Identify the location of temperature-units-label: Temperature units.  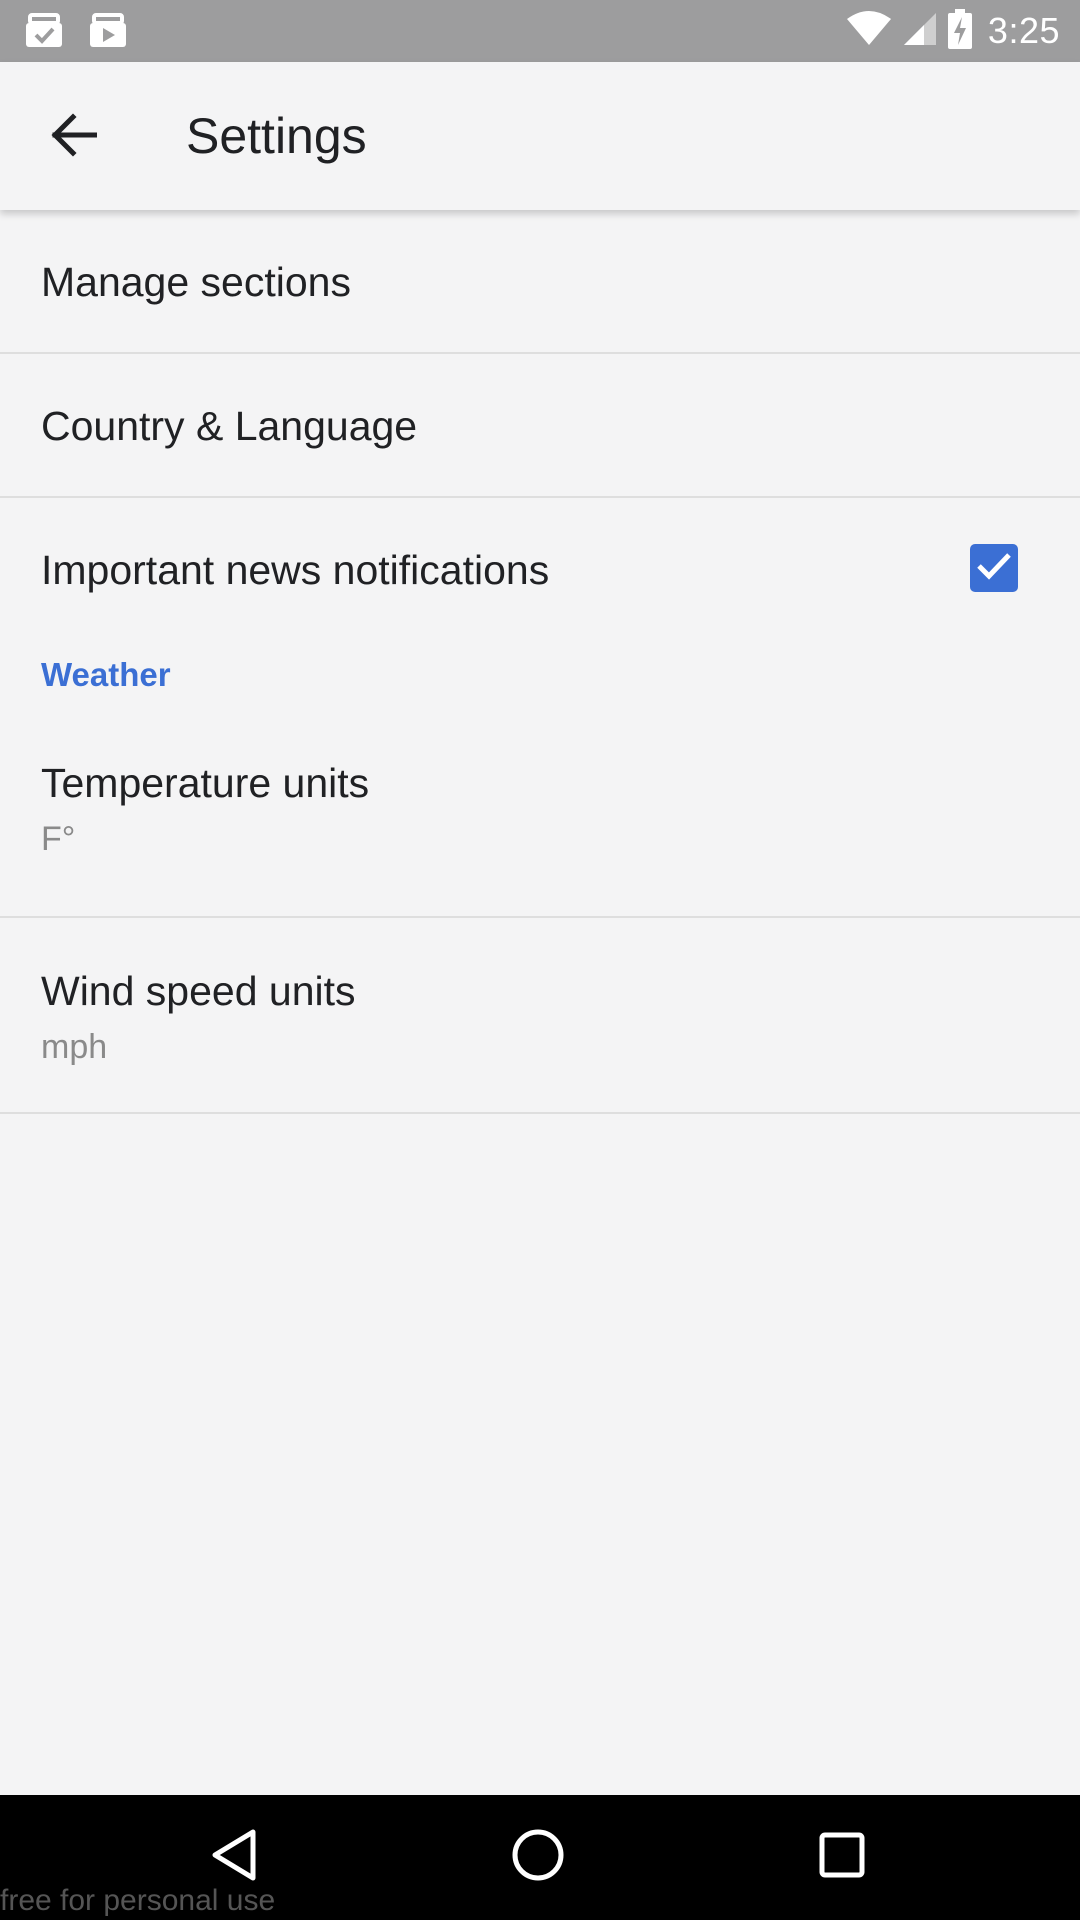
(205, 783).